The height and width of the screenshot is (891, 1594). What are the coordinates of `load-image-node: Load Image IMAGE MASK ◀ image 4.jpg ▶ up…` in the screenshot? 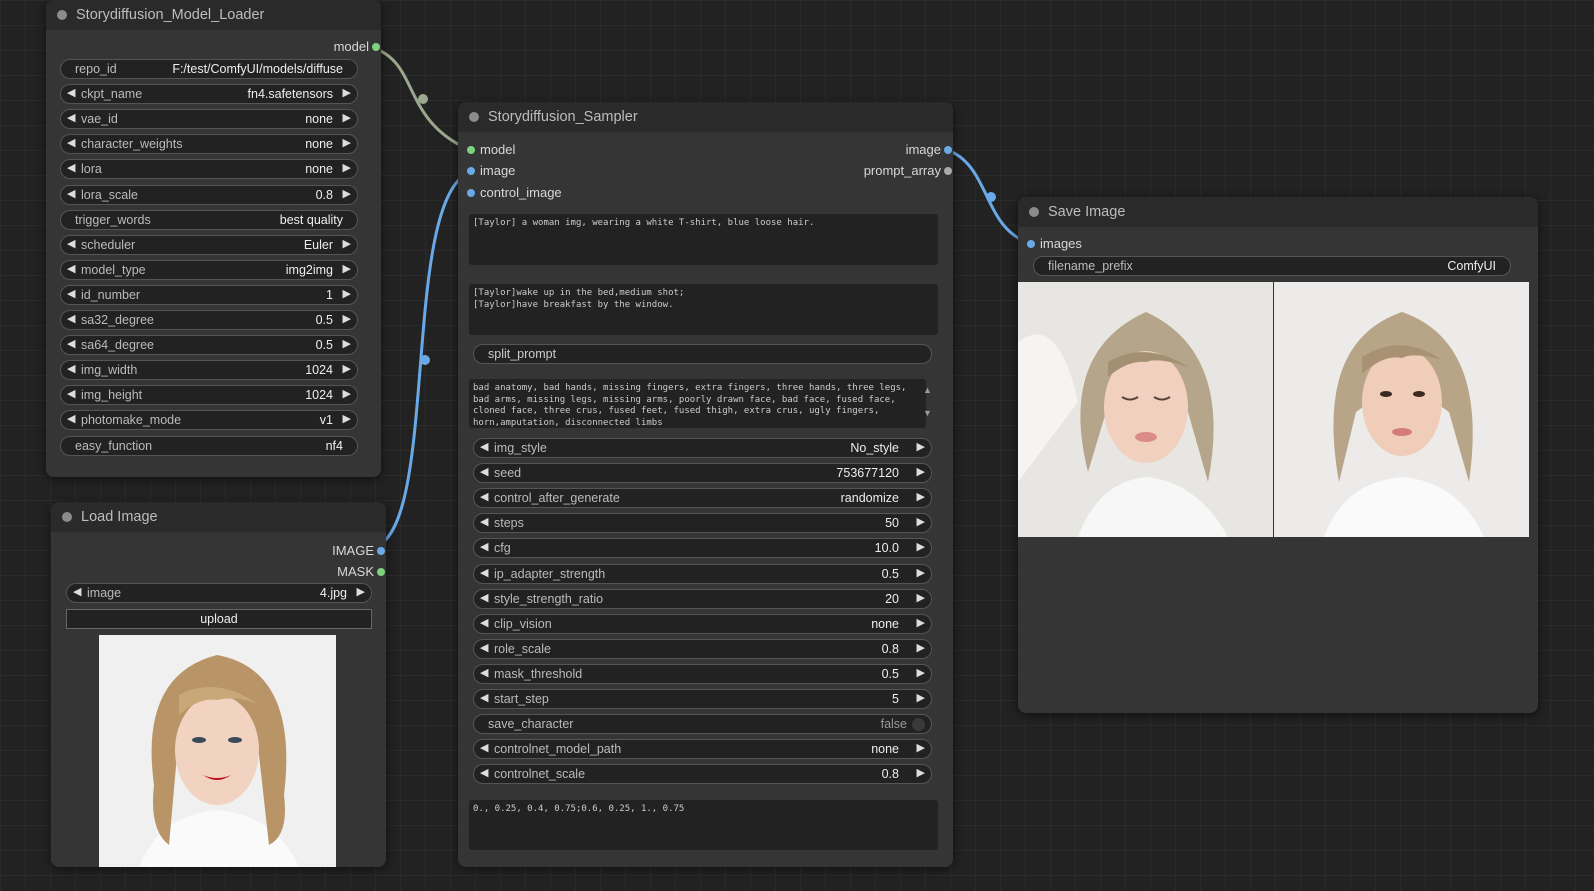 It's located at (218, 684).